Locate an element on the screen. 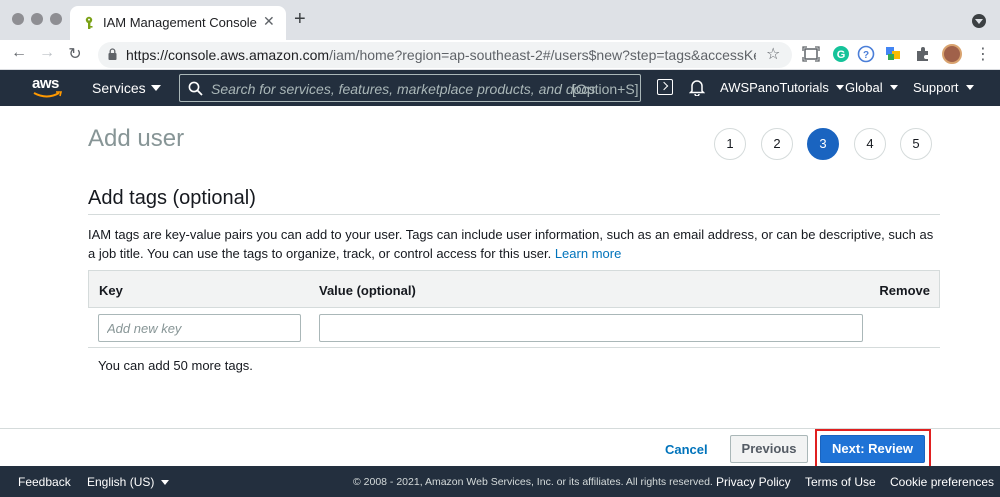  account-label: AWSPanoTutorials is located at coordinates (774, 87).